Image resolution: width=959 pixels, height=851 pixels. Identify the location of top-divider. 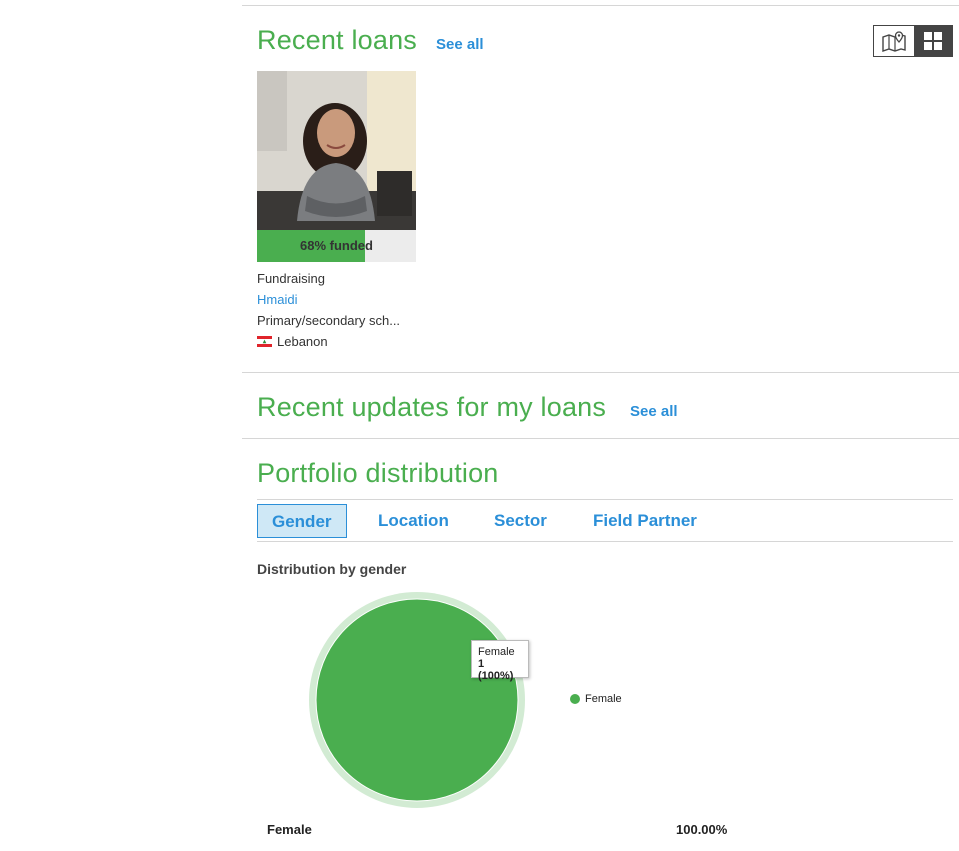
(600, 5).